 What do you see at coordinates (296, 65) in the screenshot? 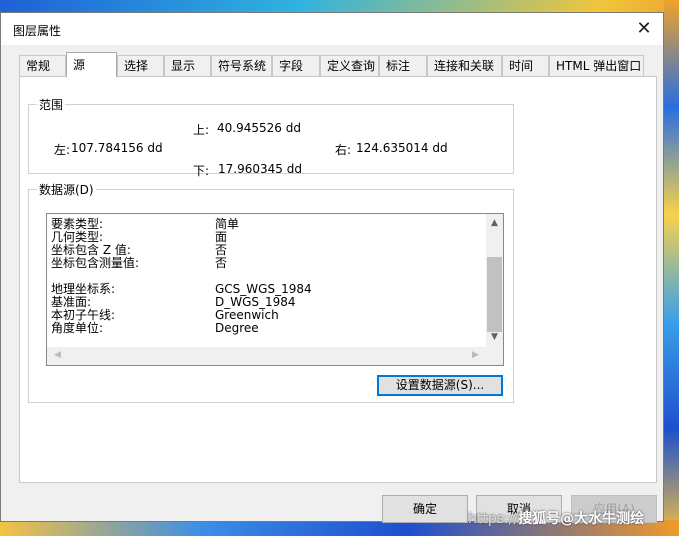
I see `tab-fields: 字段` at bounding box center [296, 65].